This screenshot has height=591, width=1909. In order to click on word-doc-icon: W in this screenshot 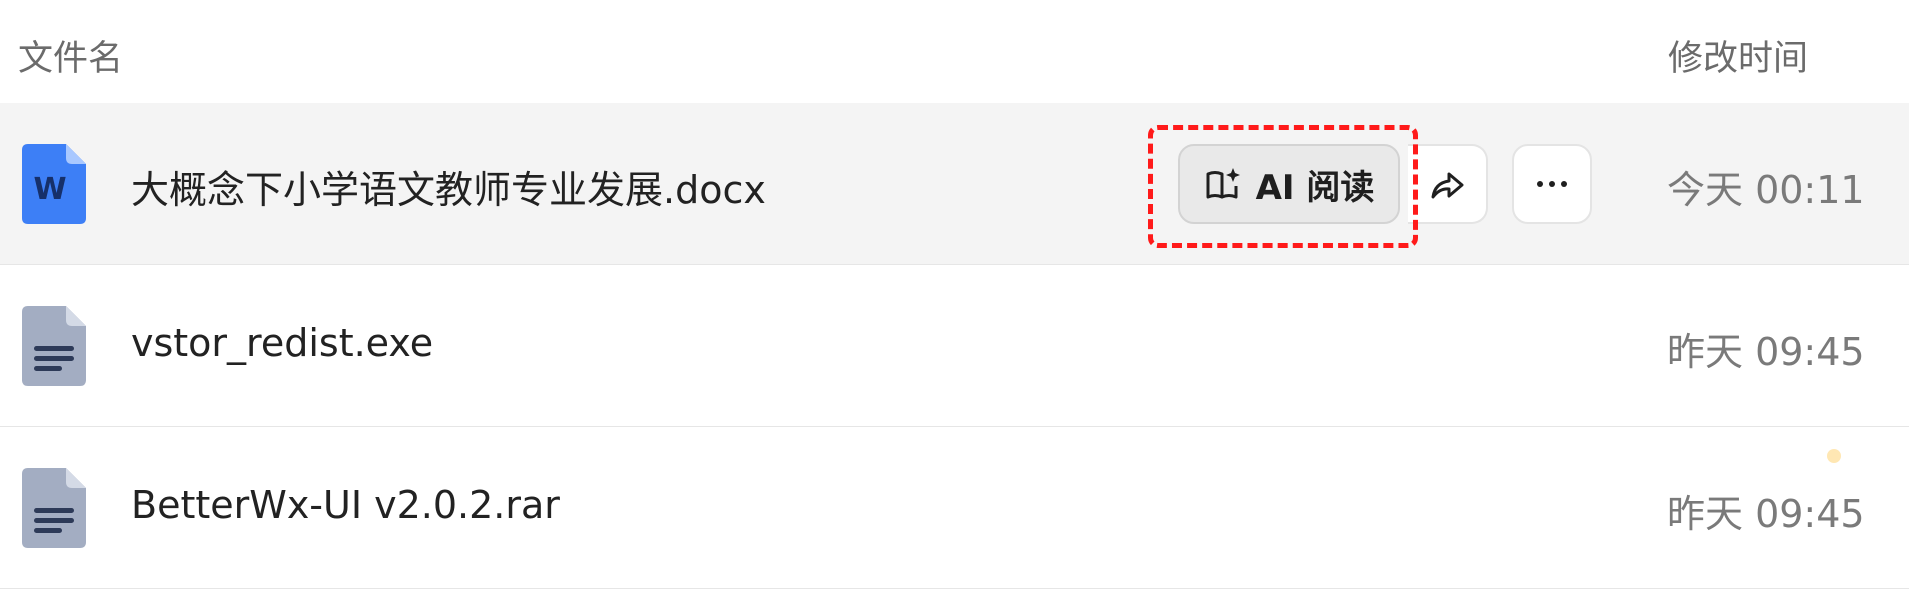, I will do `click(54, 184)`.